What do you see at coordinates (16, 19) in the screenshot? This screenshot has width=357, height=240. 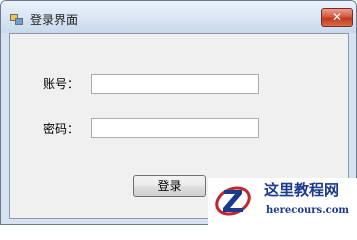 I see `app-window-icon` at bounding box center [16, 19].